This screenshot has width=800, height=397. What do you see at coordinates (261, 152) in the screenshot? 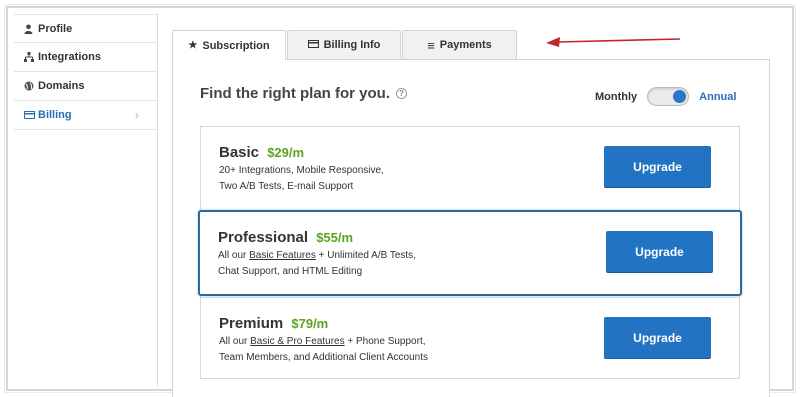
I see `plan-name: Basic $29/m` at bounding box center [261, 152].